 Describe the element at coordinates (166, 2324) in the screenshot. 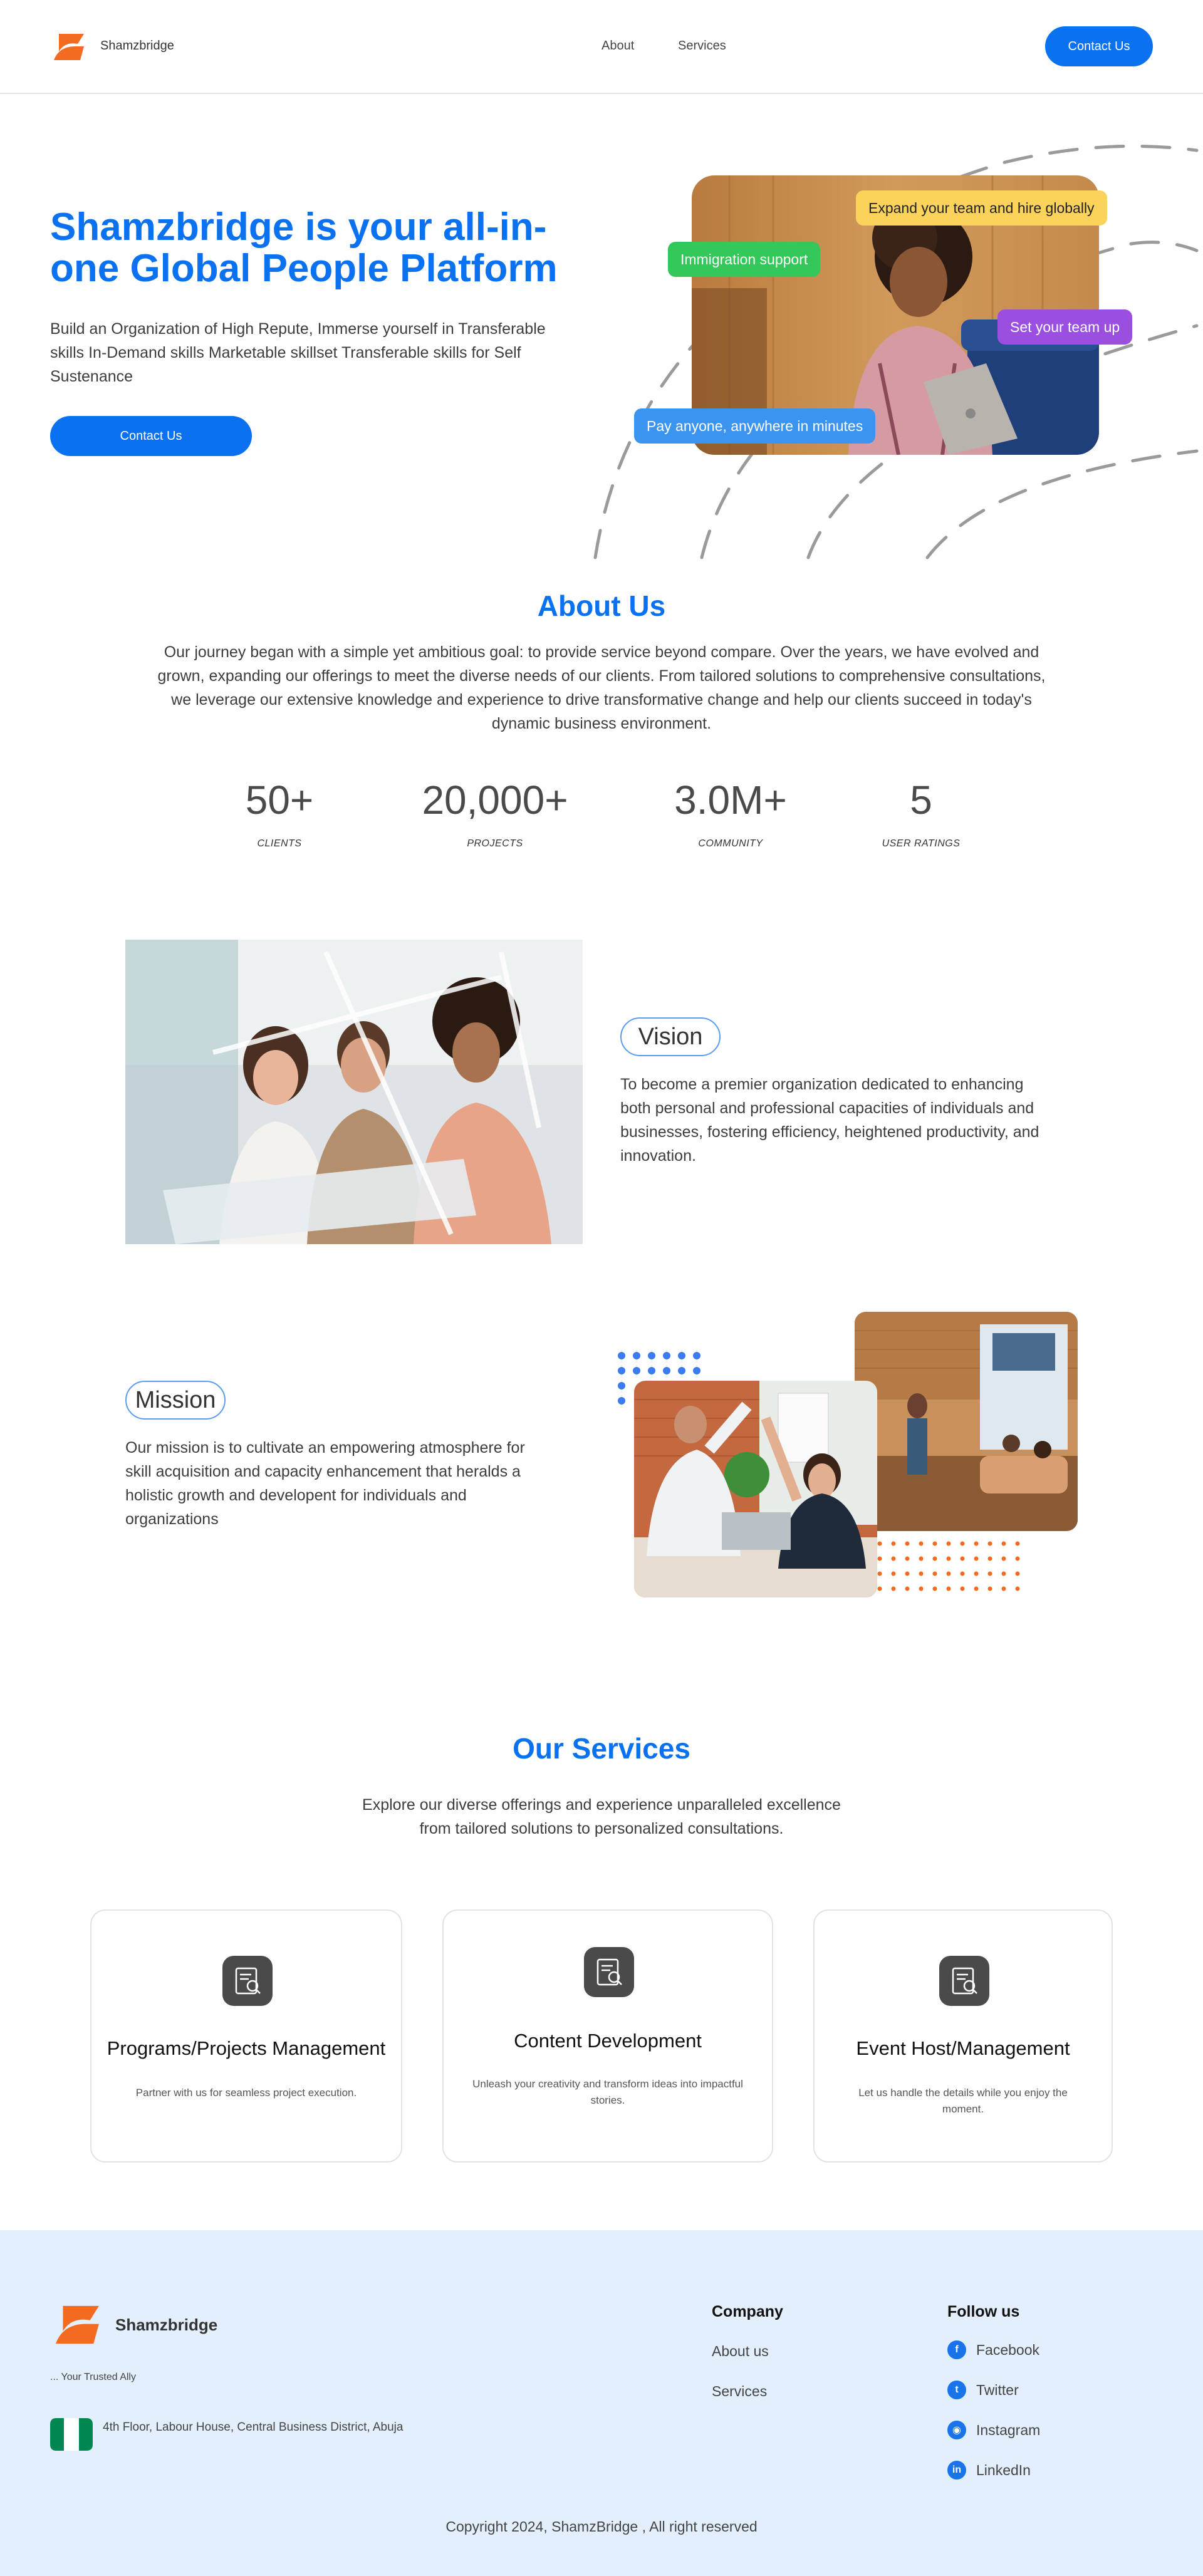

I see `footer-brand: Shamzbridge` at that location.